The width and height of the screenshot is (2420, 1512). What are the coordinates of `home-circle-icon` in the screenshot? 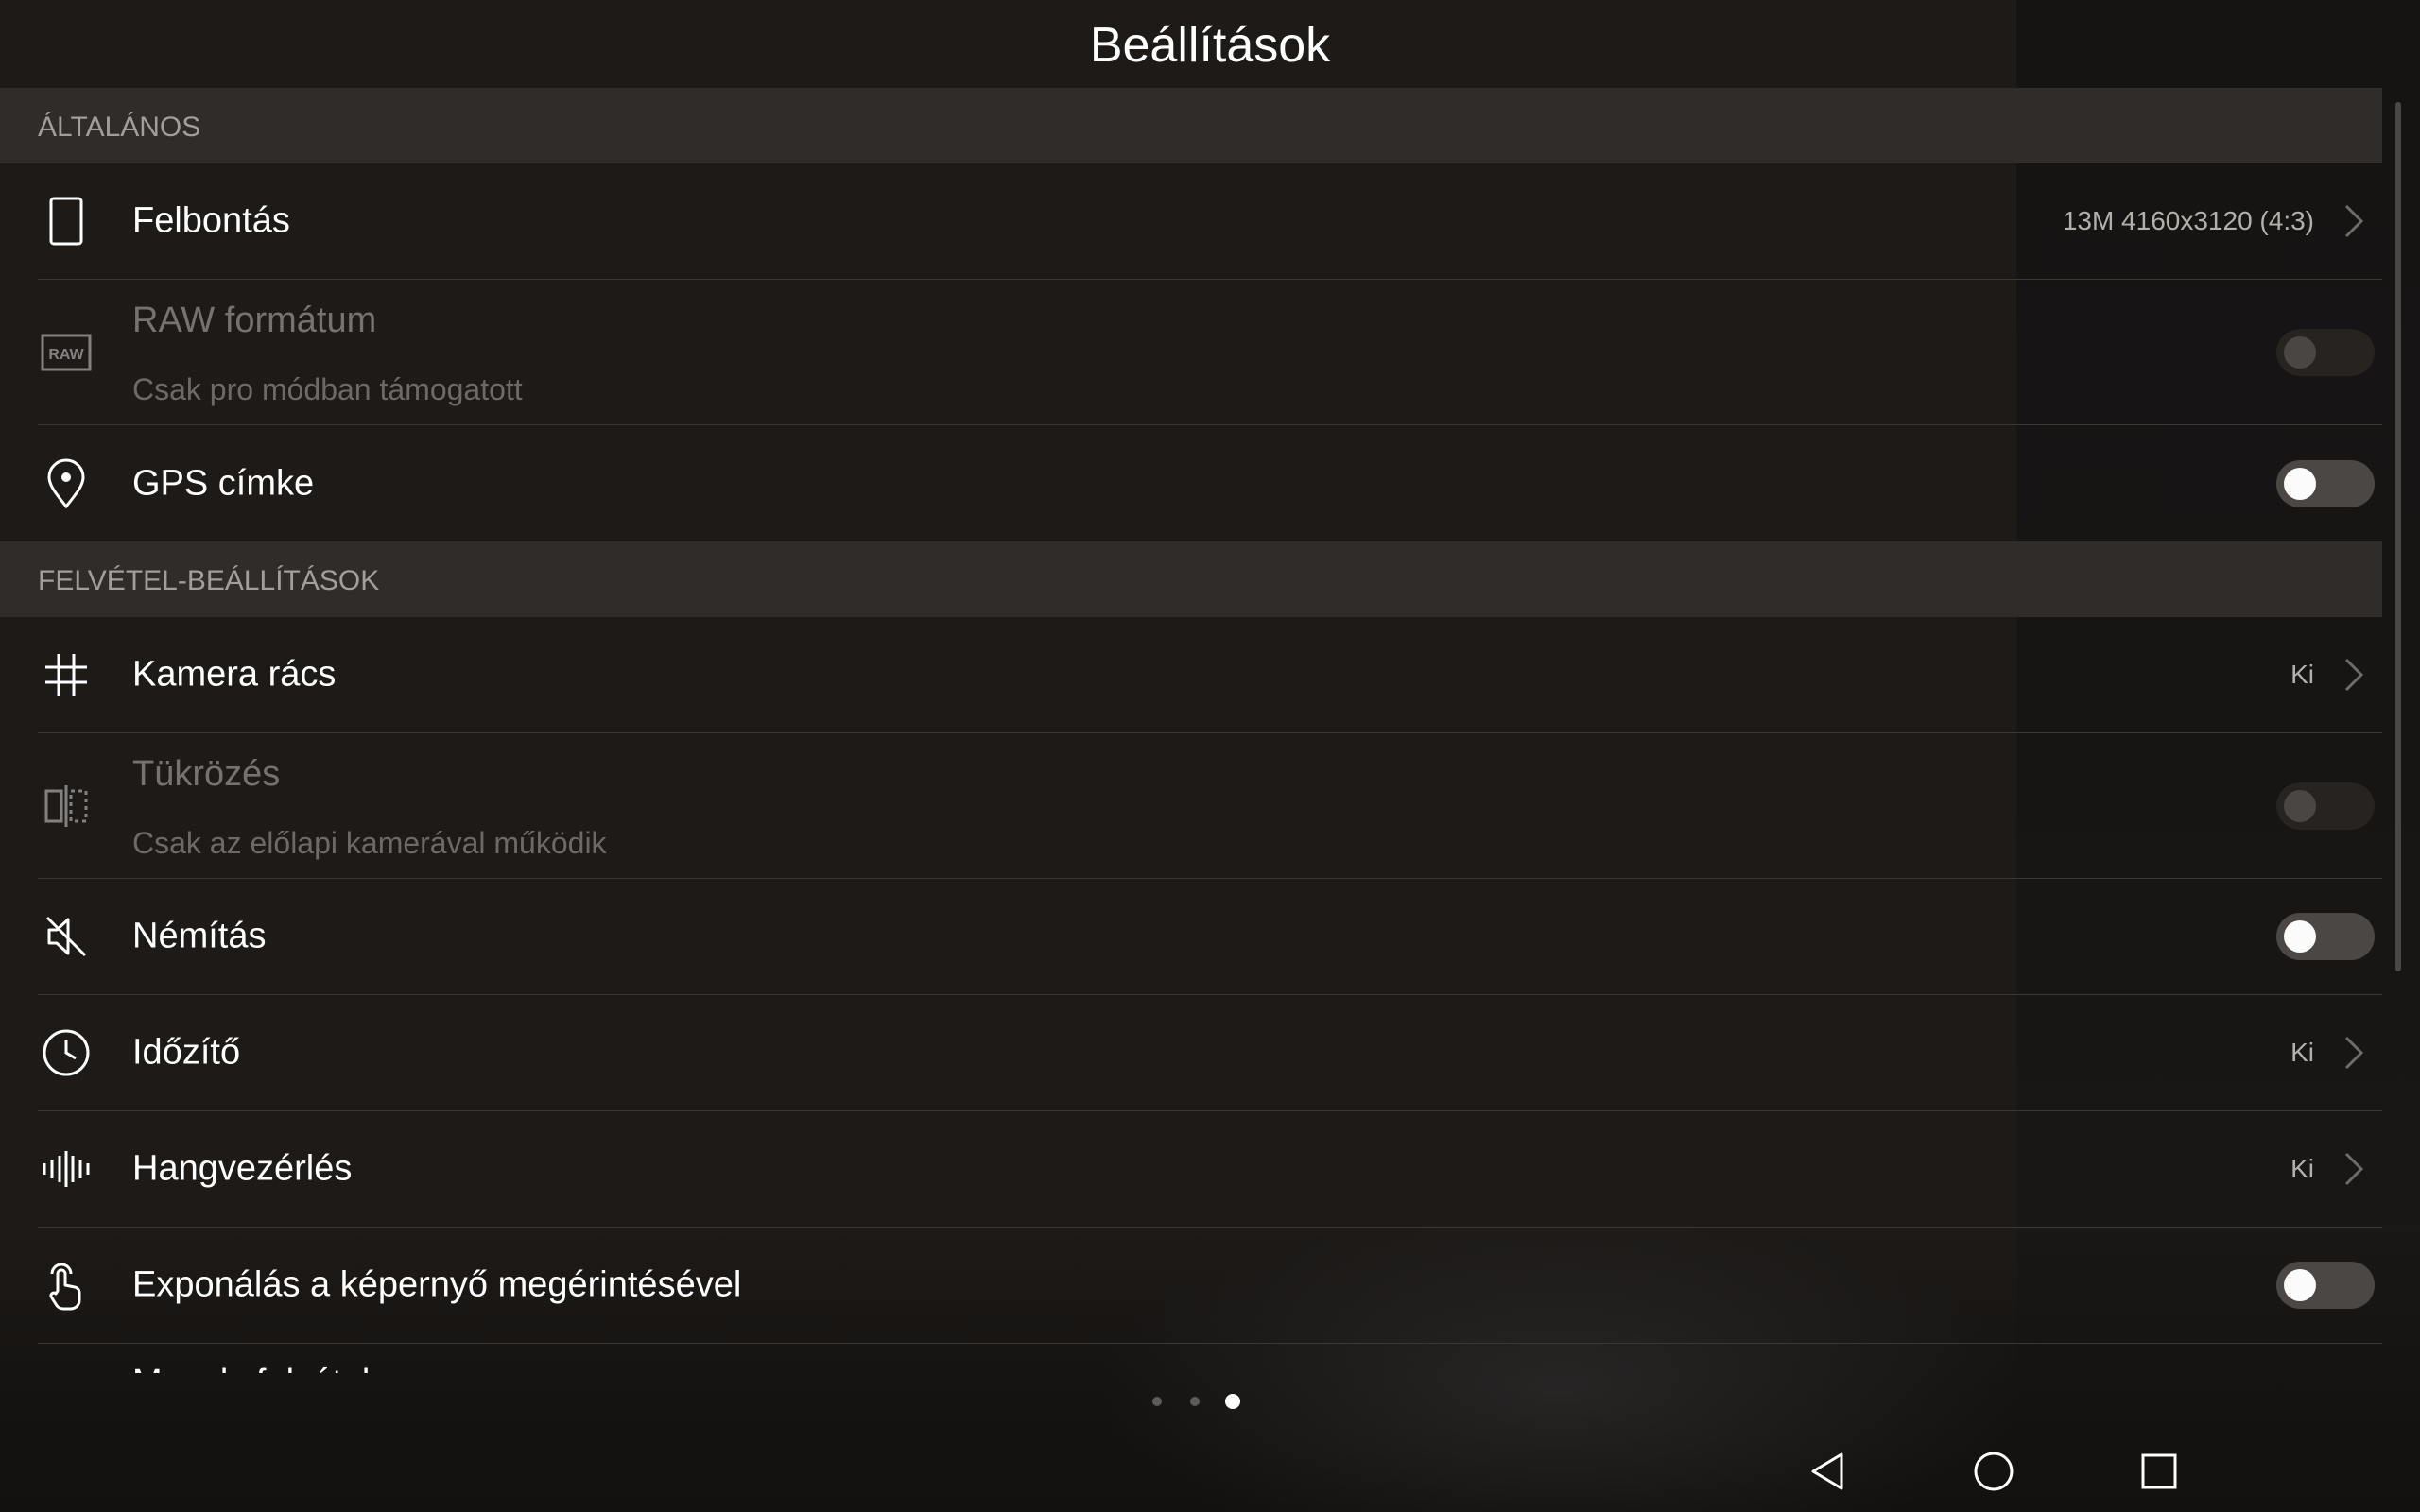 It's located at (1994, 1471).